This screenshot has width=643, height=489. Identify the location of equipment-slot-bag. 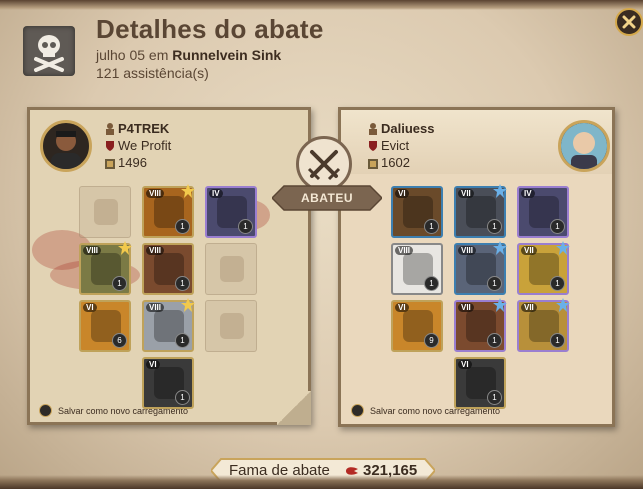
(105, 212).